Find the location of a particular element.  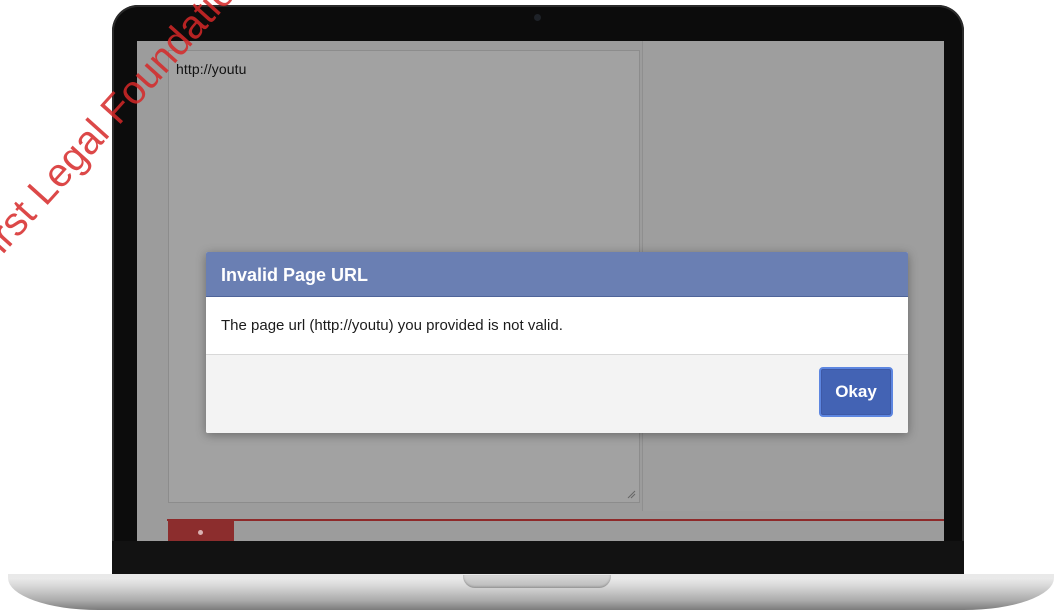

laptop-notch is located at coordinates (537, 581).